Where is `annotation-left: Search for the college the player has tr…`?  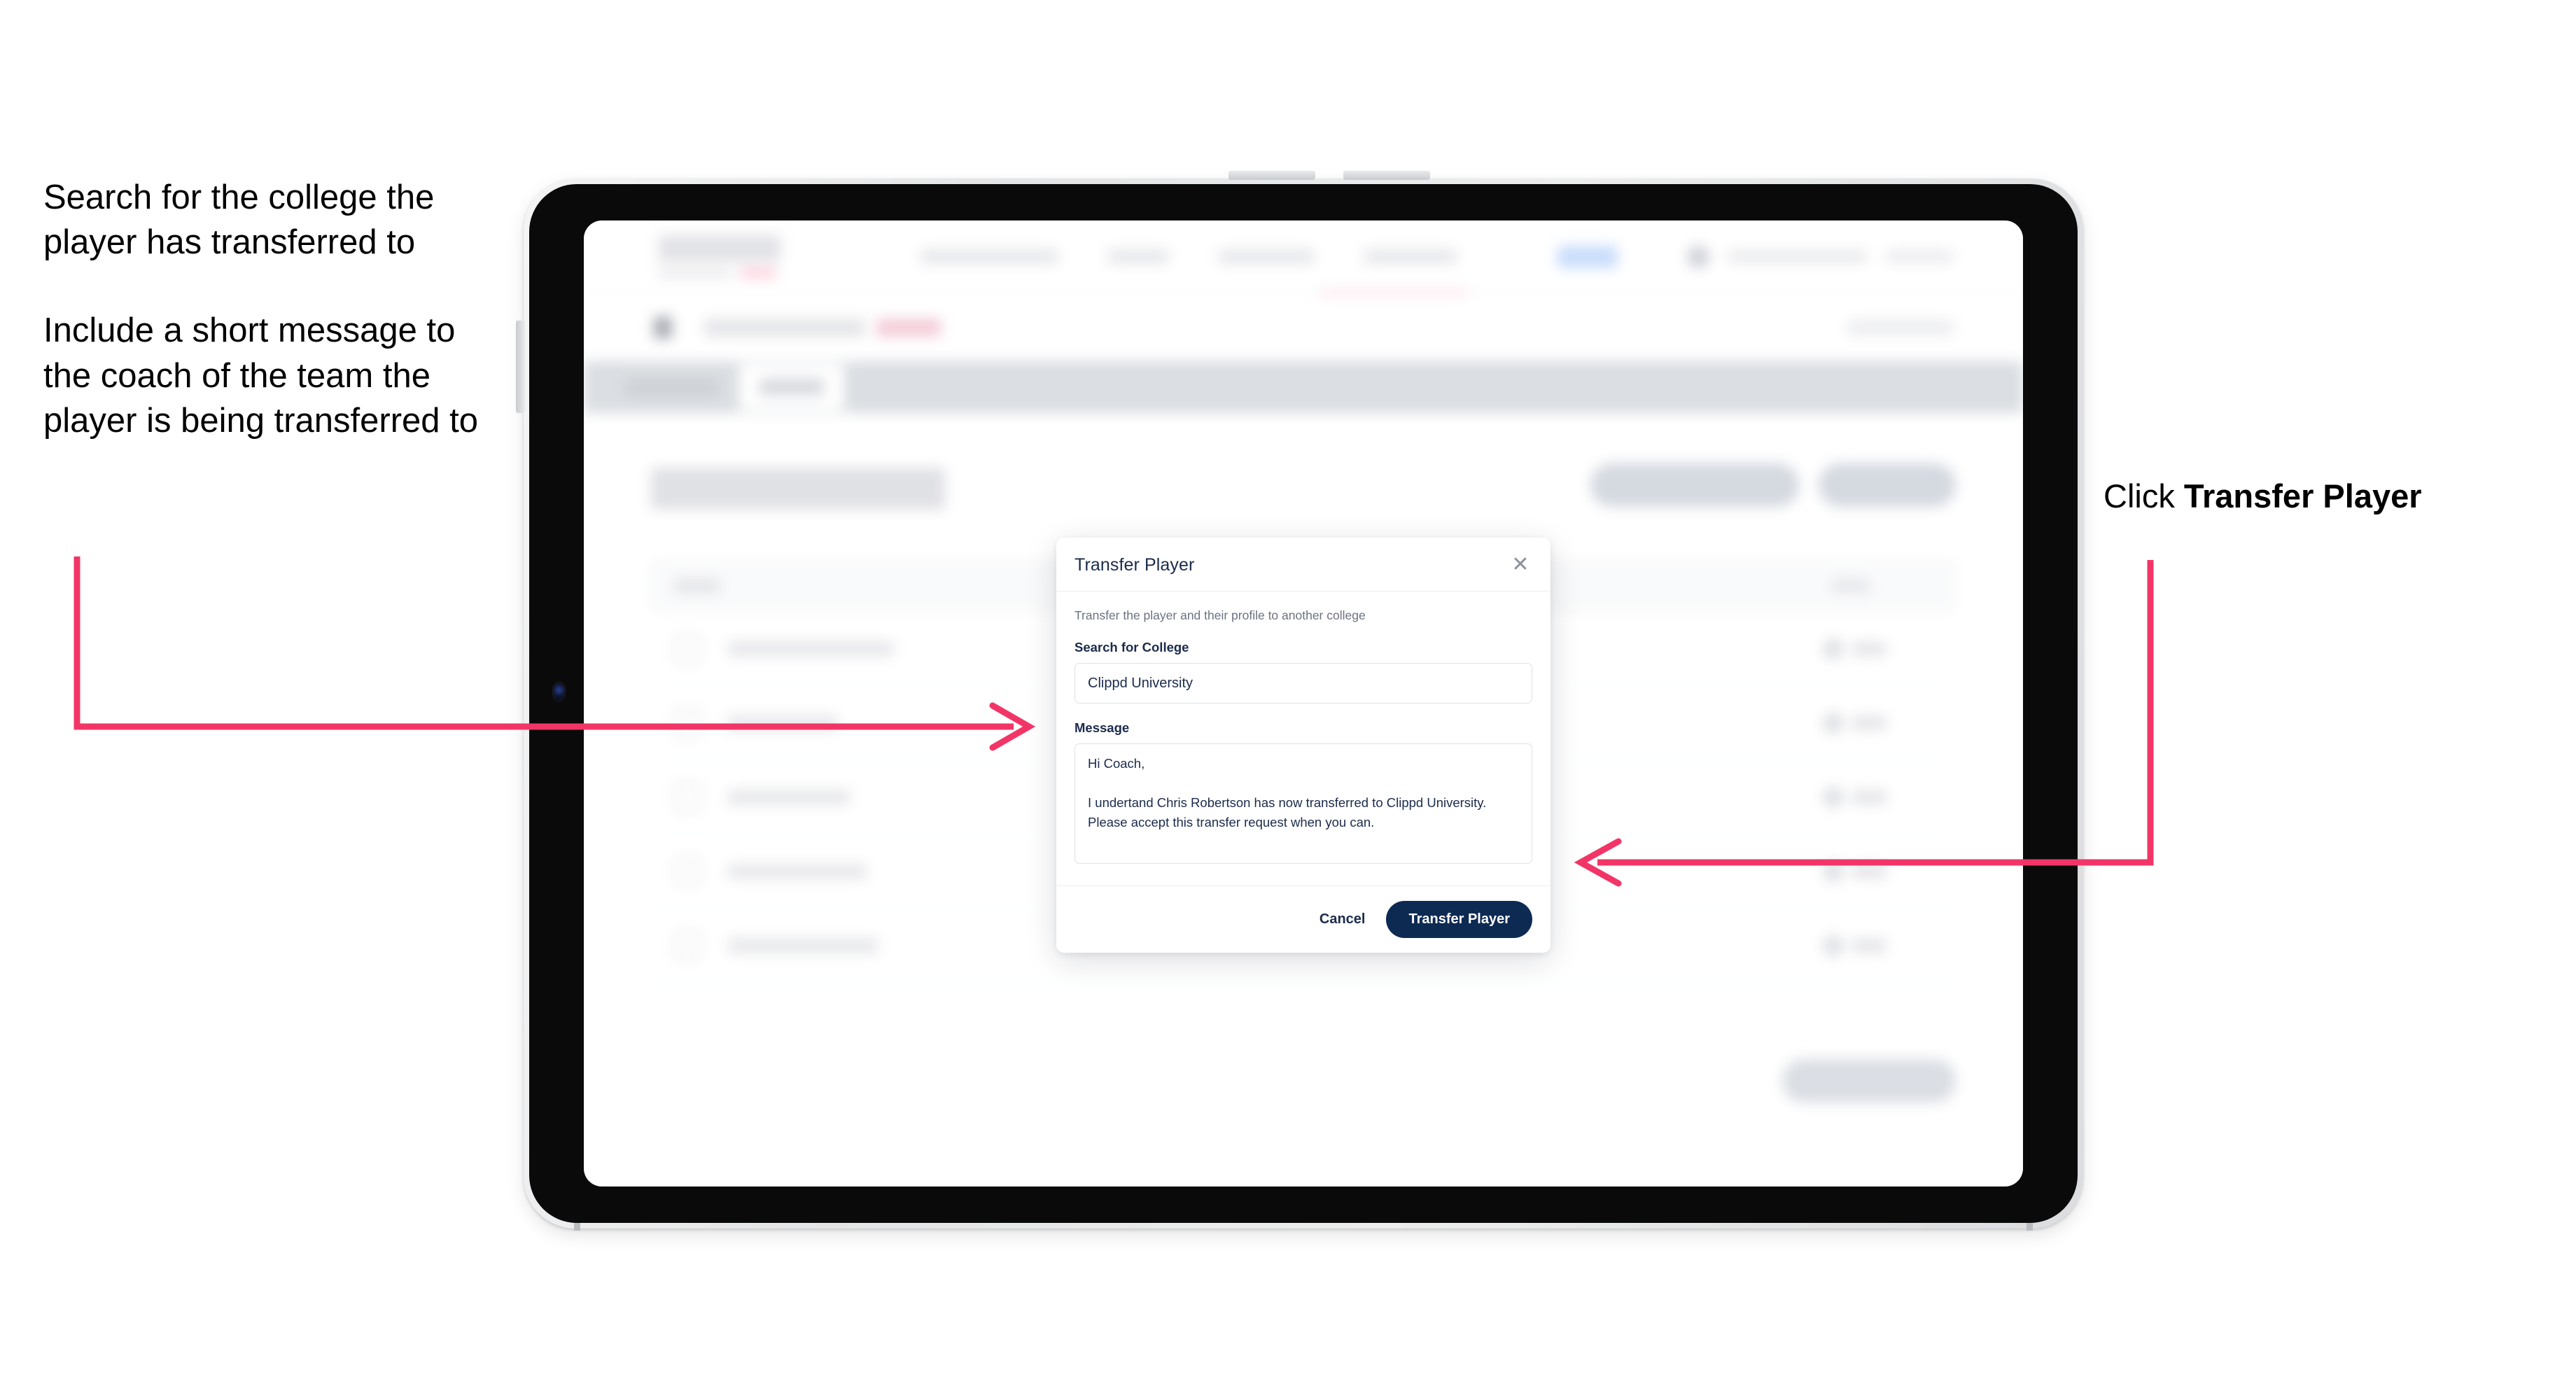
annotation-left: Search for the college the player has tr… is located at coordinates (267, 309).